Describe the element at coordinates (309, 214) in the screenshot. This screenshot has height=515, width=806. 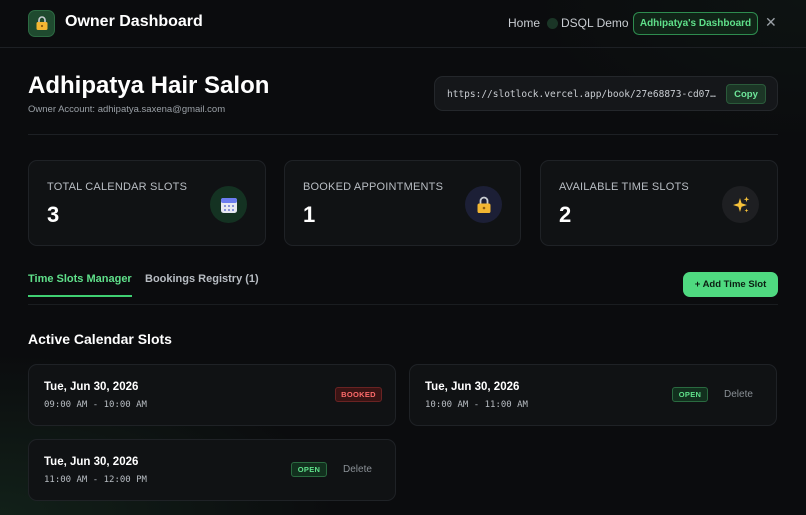
I see `stat-value: 1` at that location.